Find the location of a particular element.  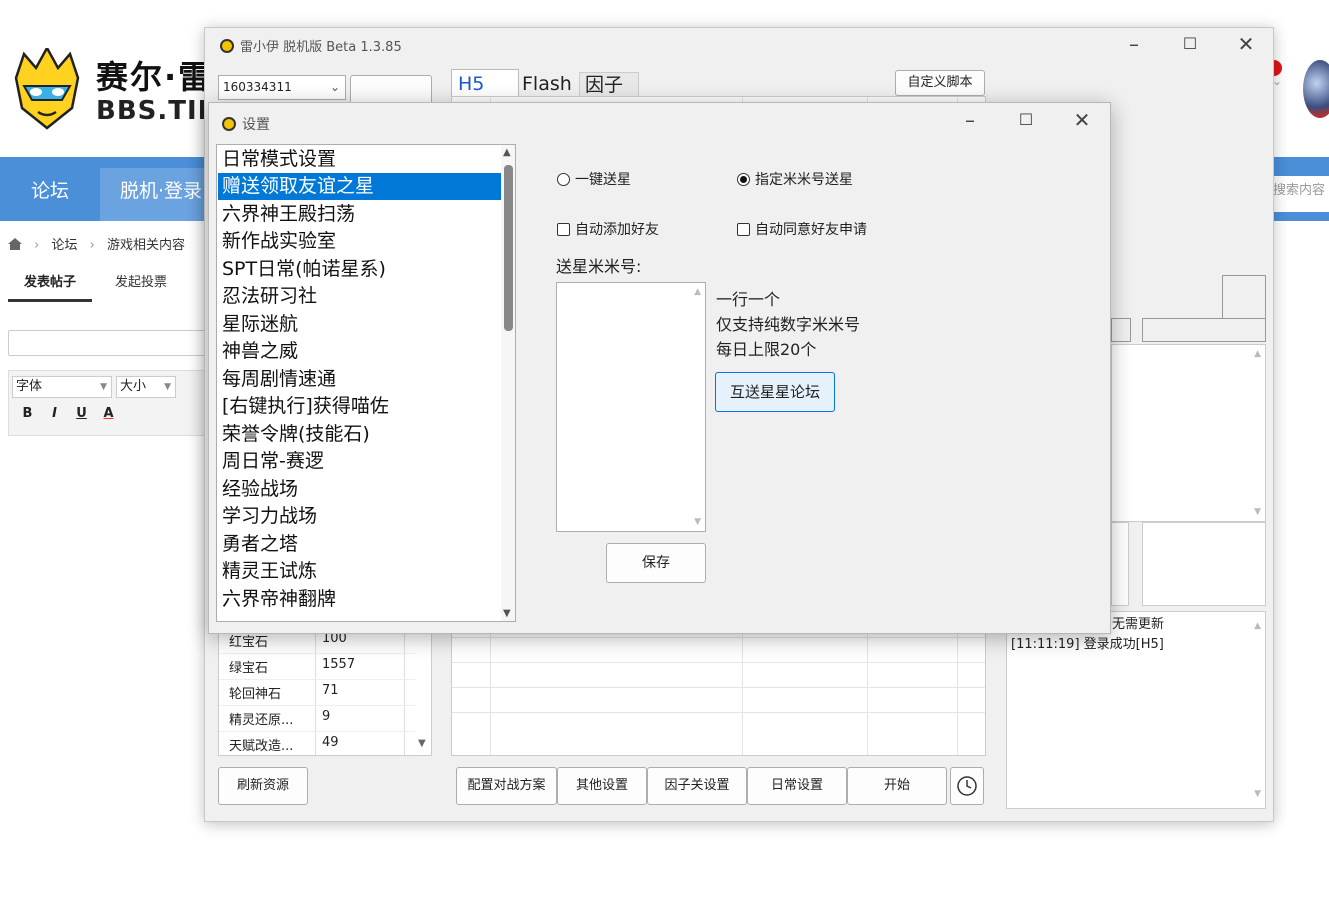

editor-format-buttons: BIUA is located at coordinates (68, 413).